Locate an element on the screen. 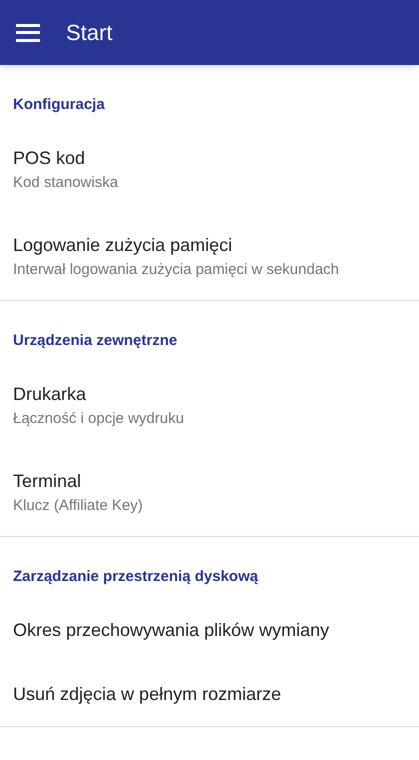 Image resolution: width=419 pixels, height=760 pixels. item-title: Terminal is located at coordinates (47, 481).